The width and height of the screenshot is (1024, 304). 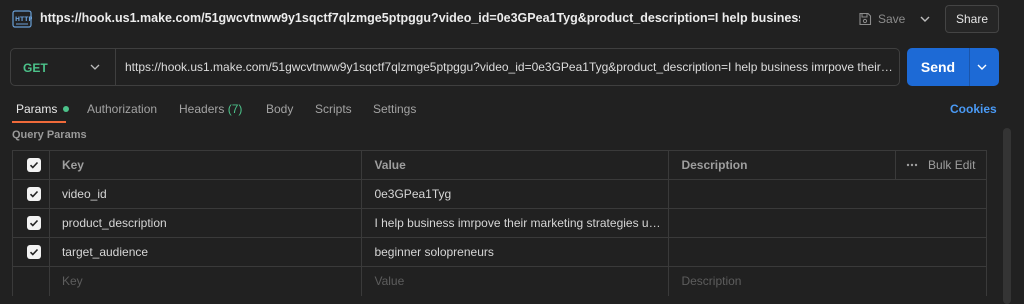 What do you see at coordinates (413, 194) in the screenshot?
I see `param-value: 0e3GPea1Tyg` at bounding box center [413, 194].